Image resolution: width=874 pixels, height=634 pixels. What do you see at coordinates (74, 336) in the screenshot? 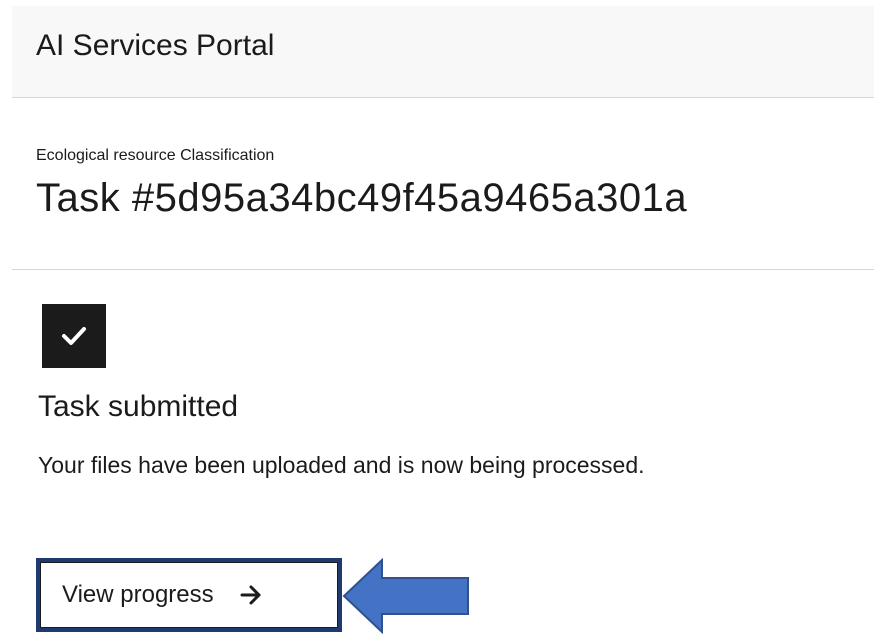
I see `checkmark-icon` at bounding box center [74, 336].